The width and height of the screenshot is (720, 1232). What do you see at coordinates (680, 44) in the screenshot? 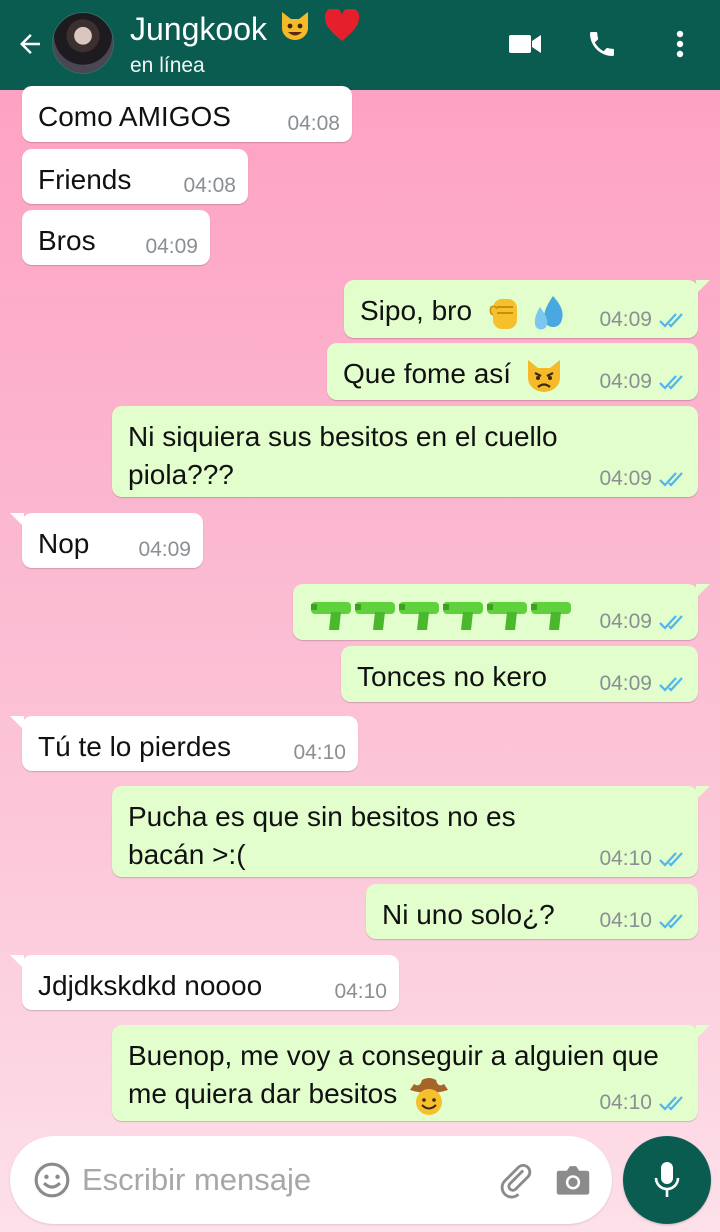
I see `more-options-icon` at bounding box center [680, 44].